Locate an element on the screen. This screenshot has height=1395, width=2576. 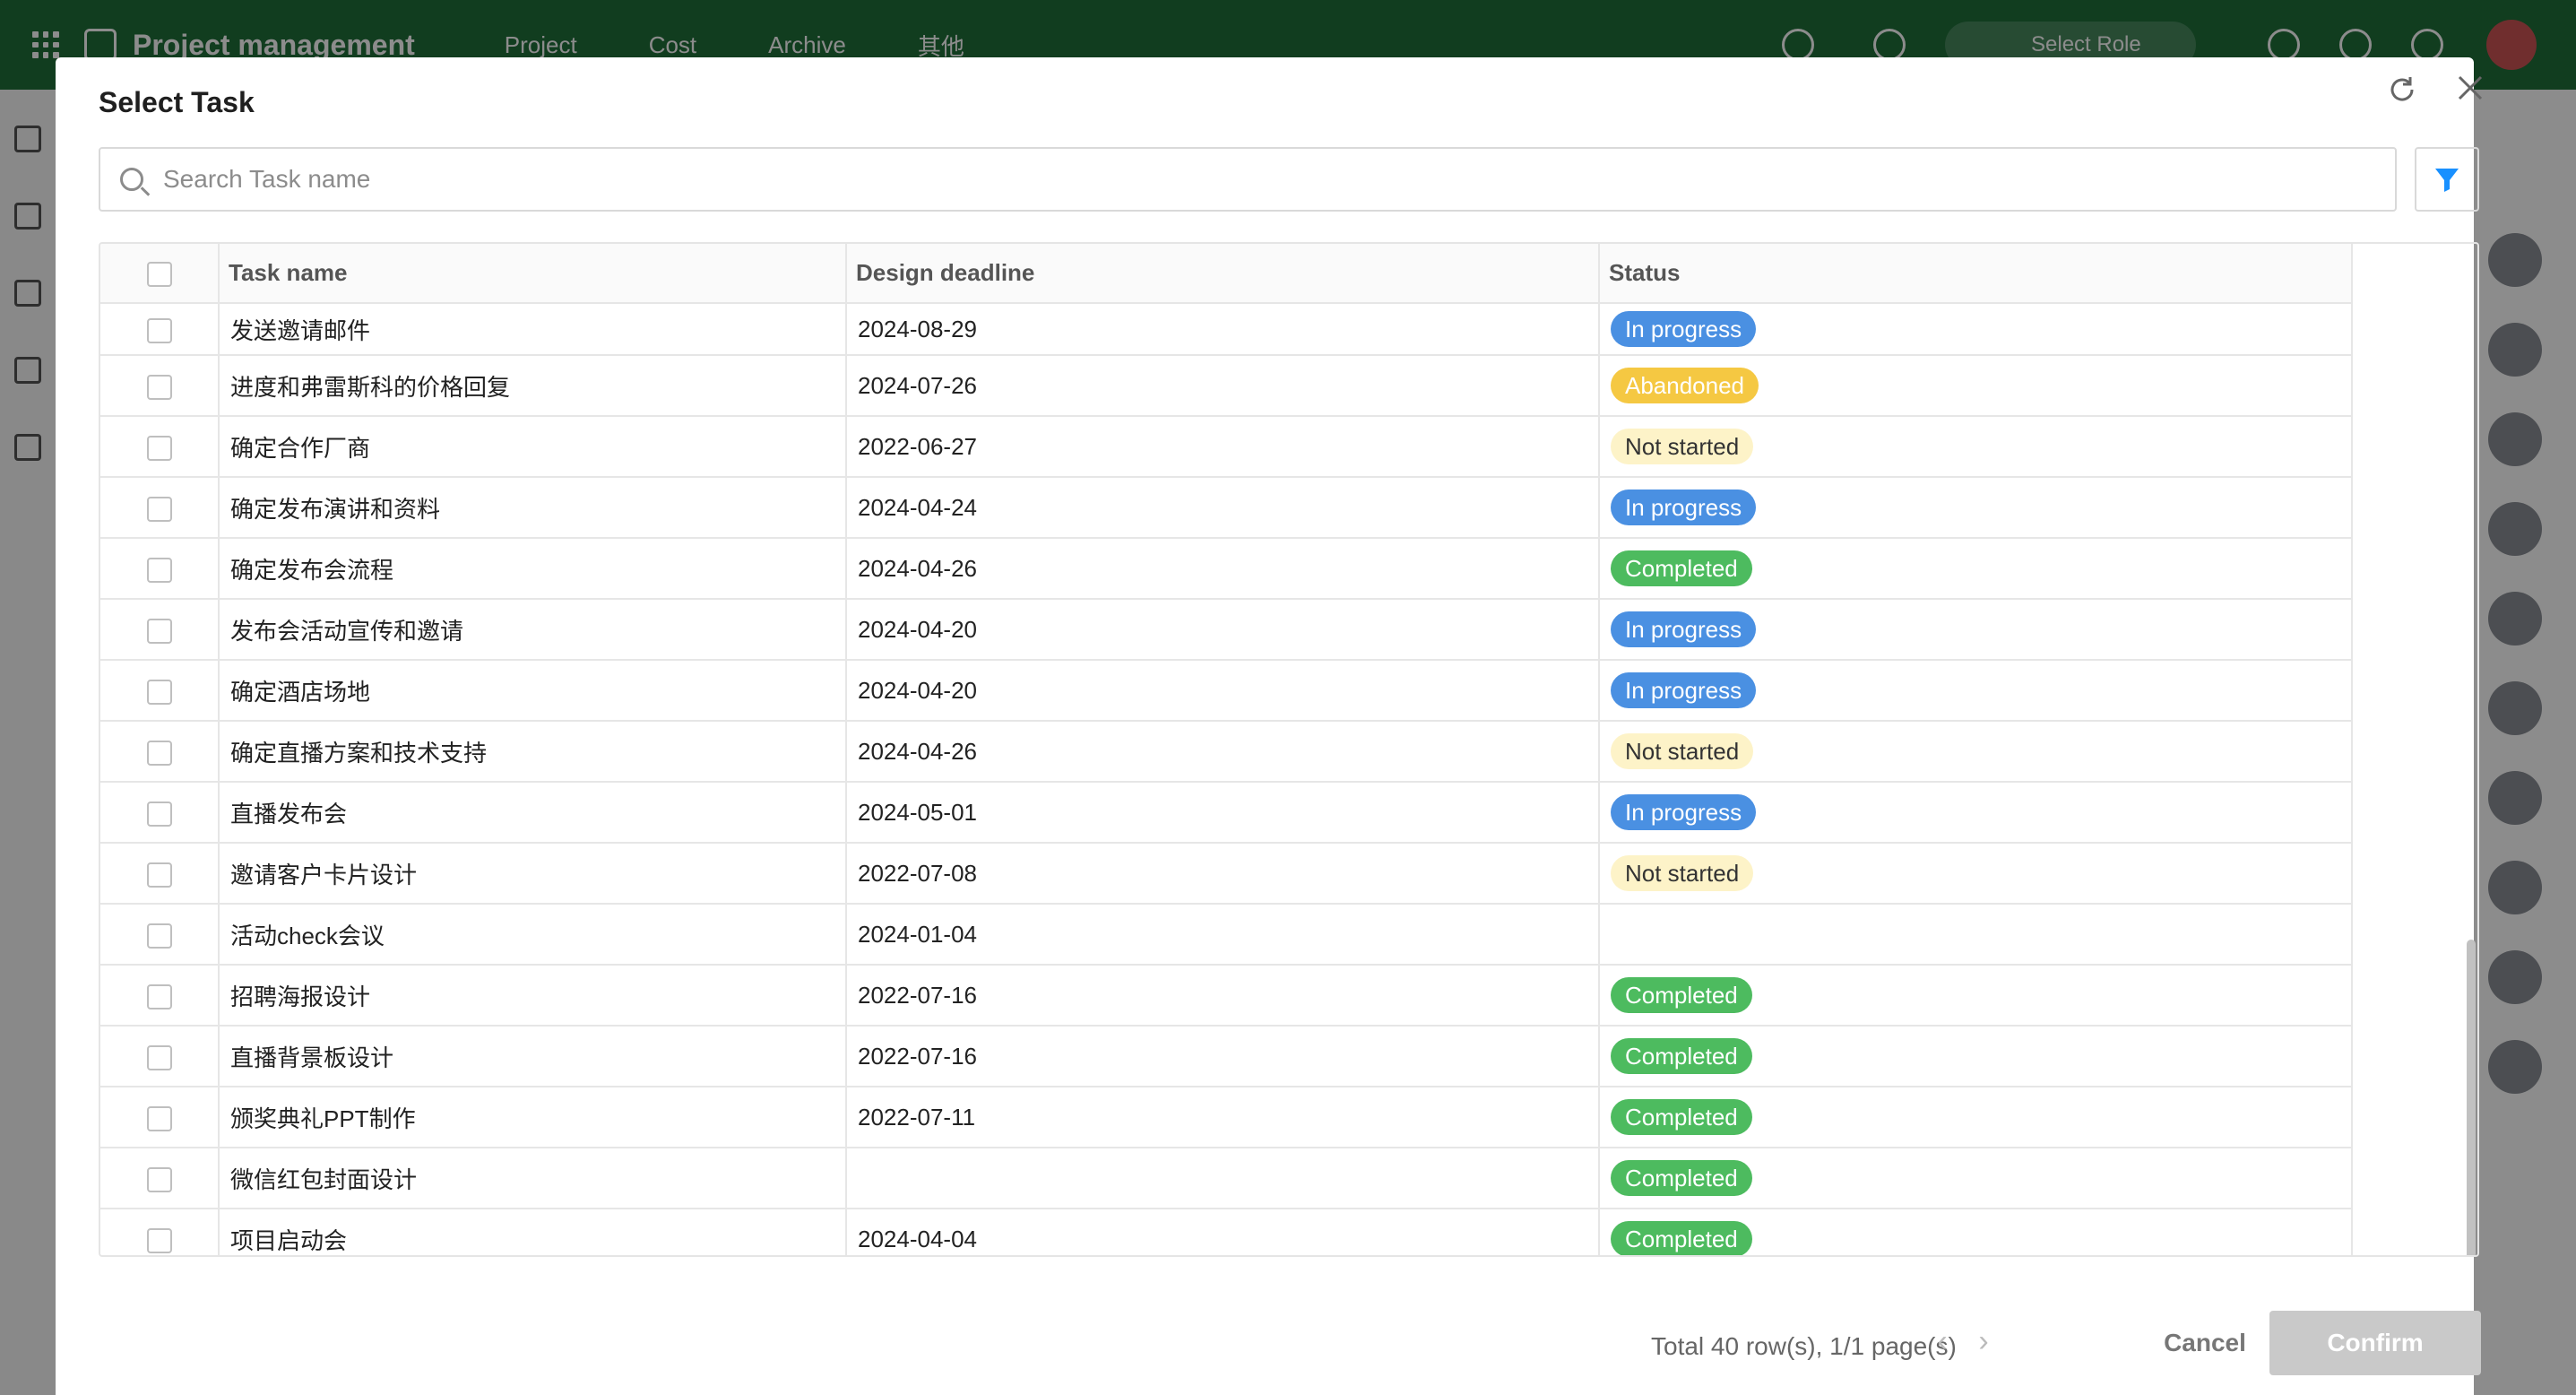
confirm-button: Confirm is located at coordinates (2375, 1343).